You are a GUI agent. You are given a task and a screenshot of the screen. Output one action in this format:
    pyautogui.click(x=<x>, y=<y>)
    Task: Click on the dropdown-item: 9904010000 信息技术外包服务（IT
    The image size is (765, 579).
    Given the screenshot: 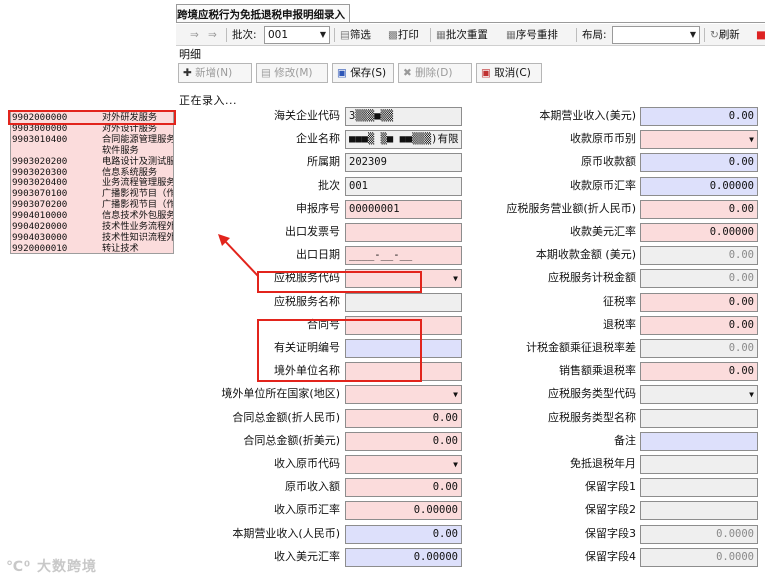 What is the action you would take?
    pyautogui.click(x=92, y=215)
    